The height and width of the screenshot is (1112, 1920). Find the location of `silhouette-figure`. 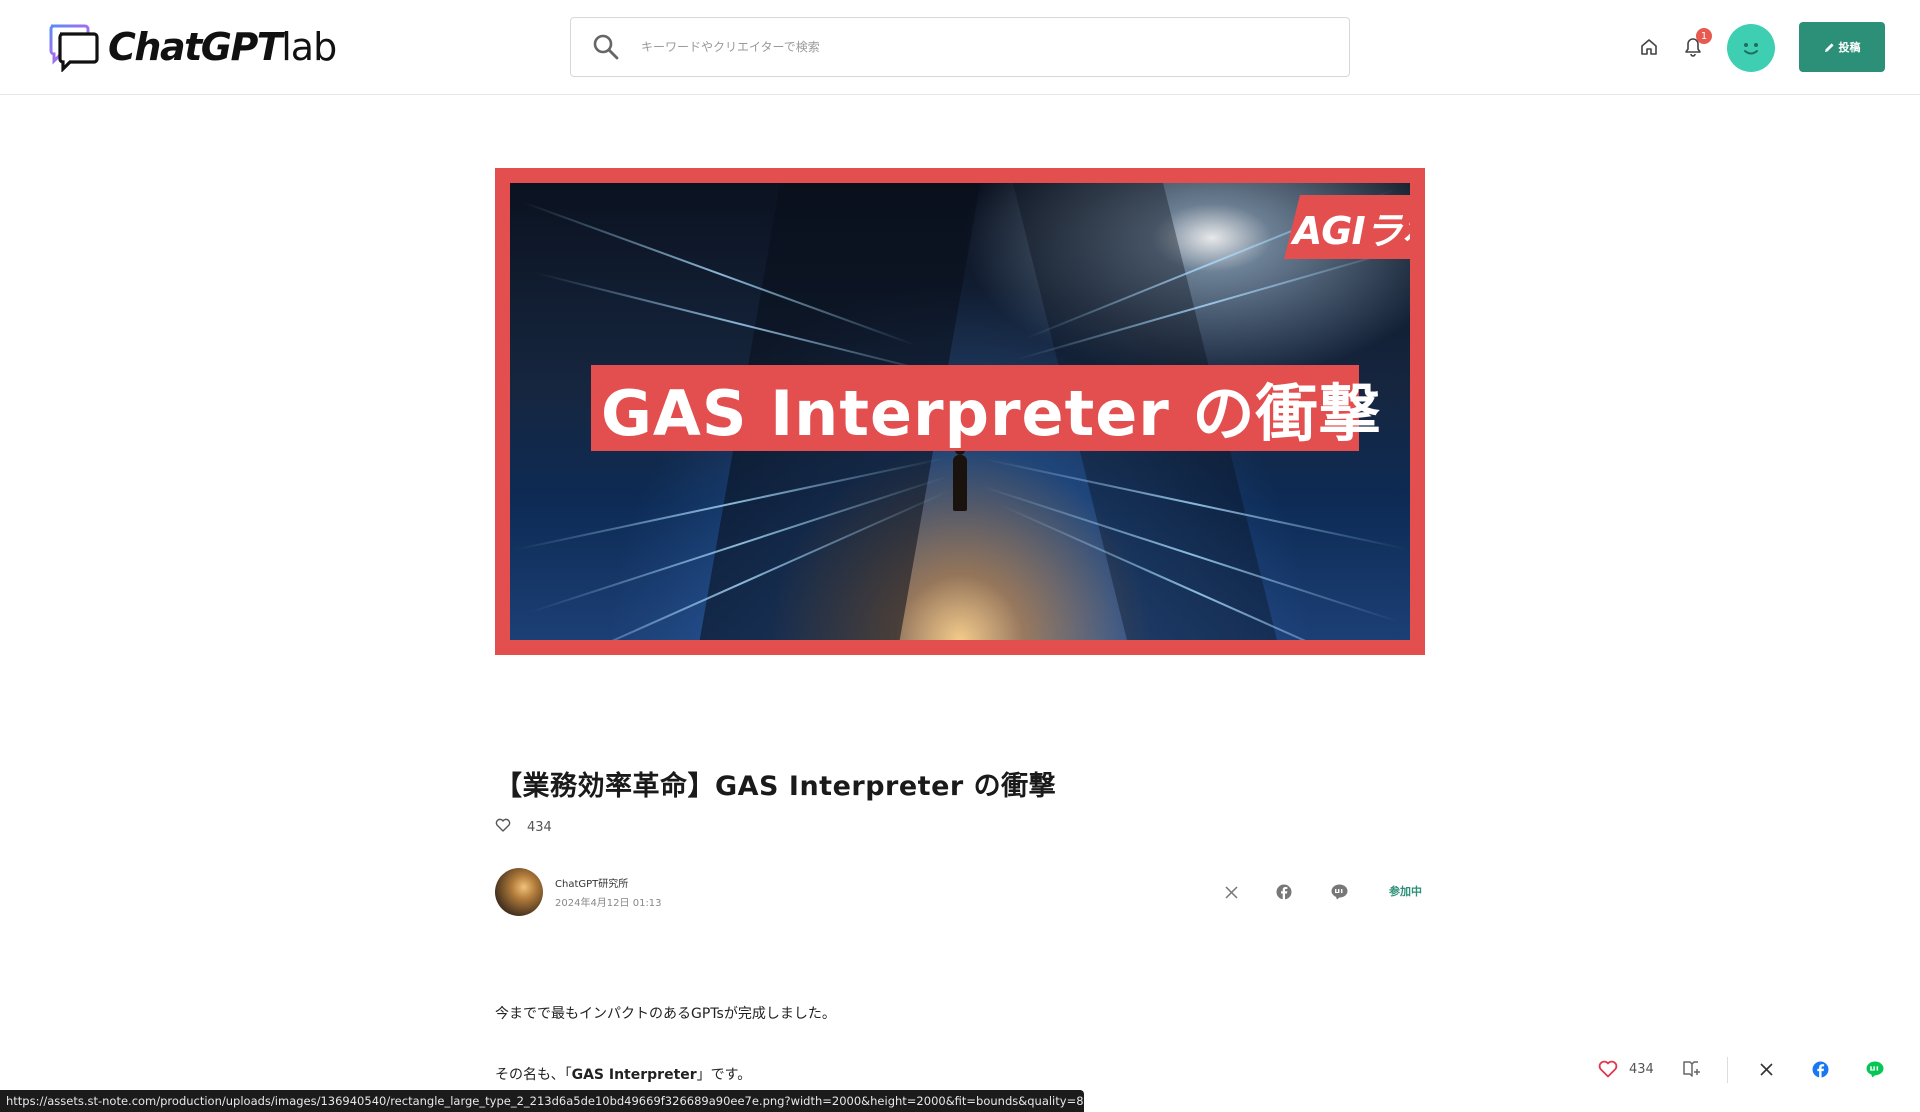

silhouette-figure is located at coordinates (960, 478).